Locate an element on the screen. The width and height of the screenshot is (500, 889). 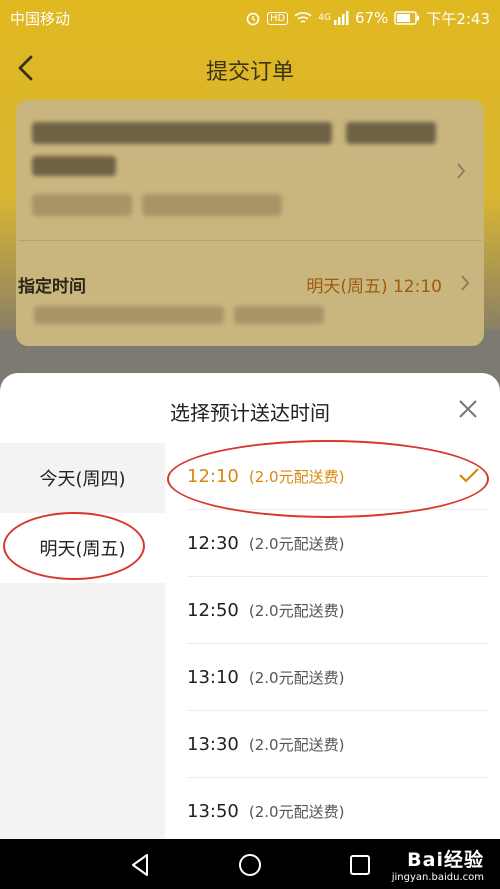
time-slot: 12:50 (2.0元配送费) is located at coordinates (337, 610).